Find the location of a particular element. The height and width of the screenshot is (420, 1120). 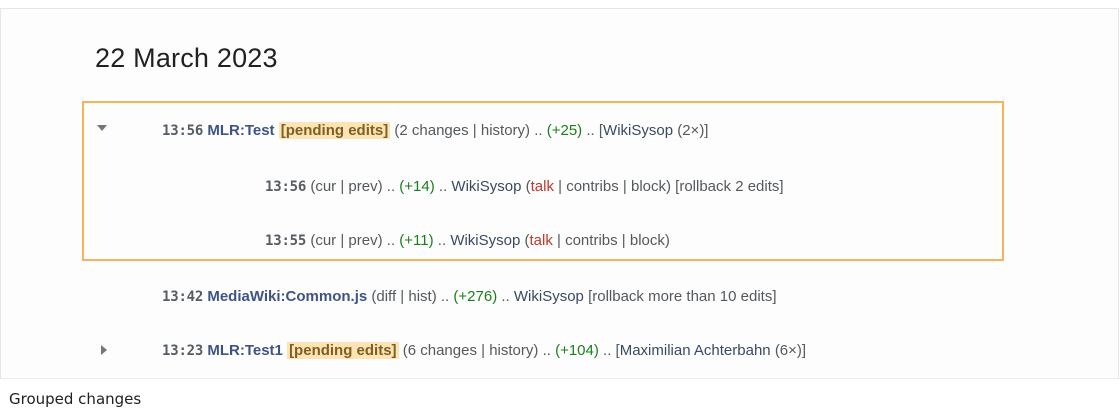

rollback-link: [rollback 2 edits] is located at coordinates (729, 186).